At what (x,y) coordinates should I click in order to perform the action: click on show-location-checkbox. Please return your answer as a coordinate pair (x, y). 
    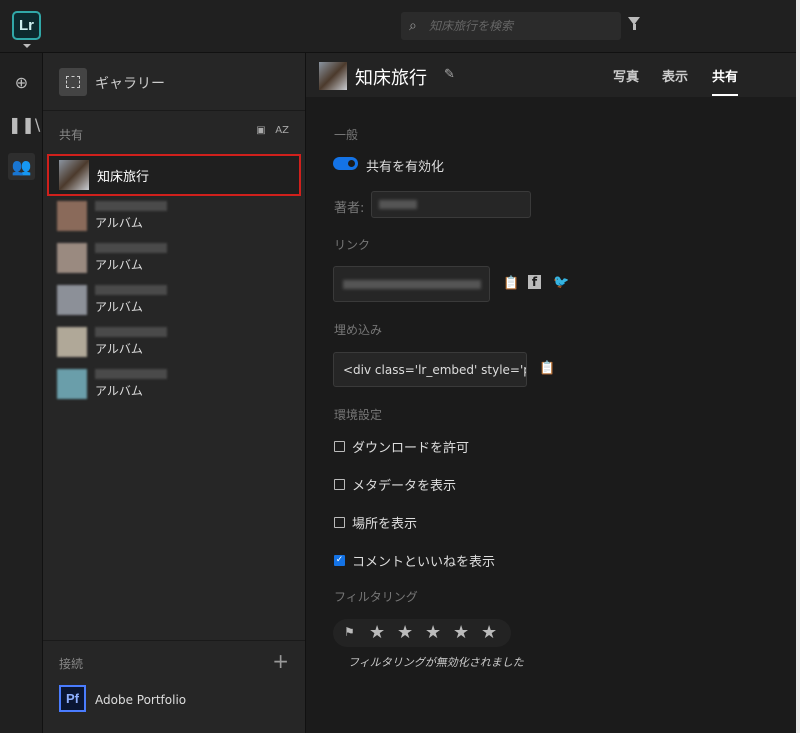
    Looking at the image, I should click on (339, 522).